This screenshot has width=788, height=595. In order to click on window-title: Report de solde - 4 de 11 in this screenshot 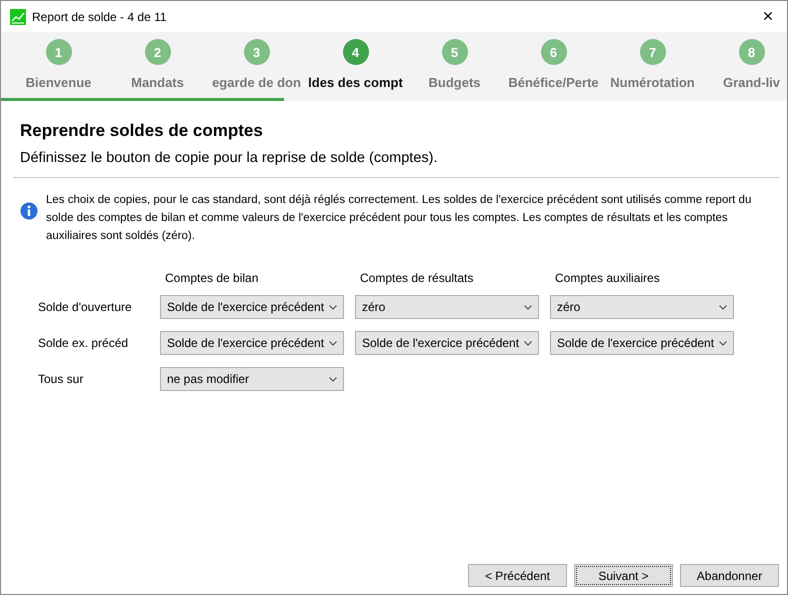, I will do `click(100, 17)`.